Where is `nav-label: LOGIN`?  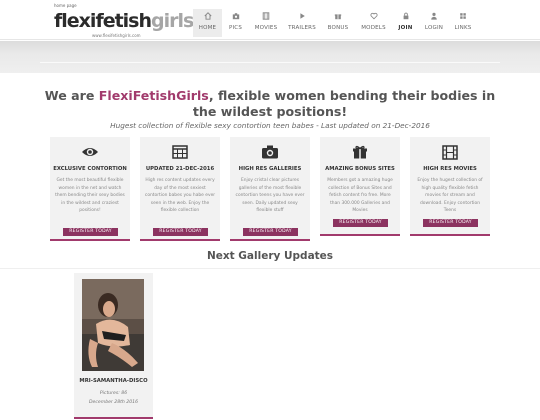
nav-label: LOGIN is located at coordinates (434, 28).